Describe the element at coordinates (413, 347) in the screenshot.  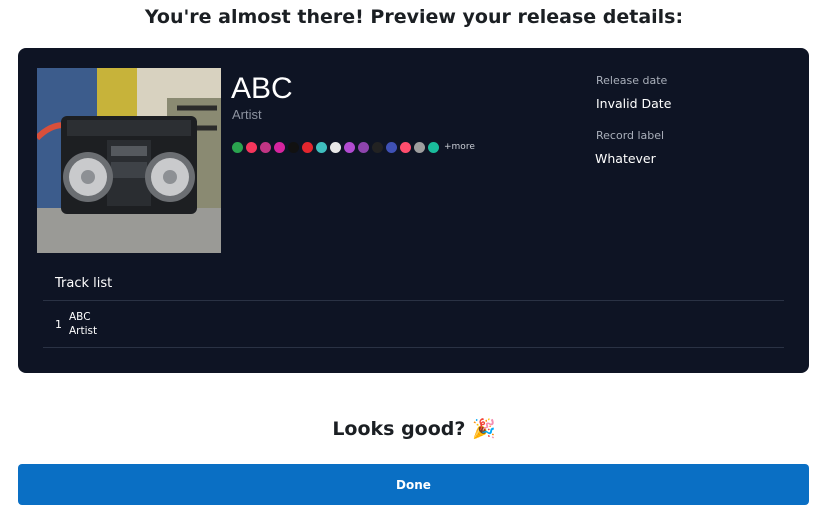
I see `tracklist-divider-bottom` at that location.